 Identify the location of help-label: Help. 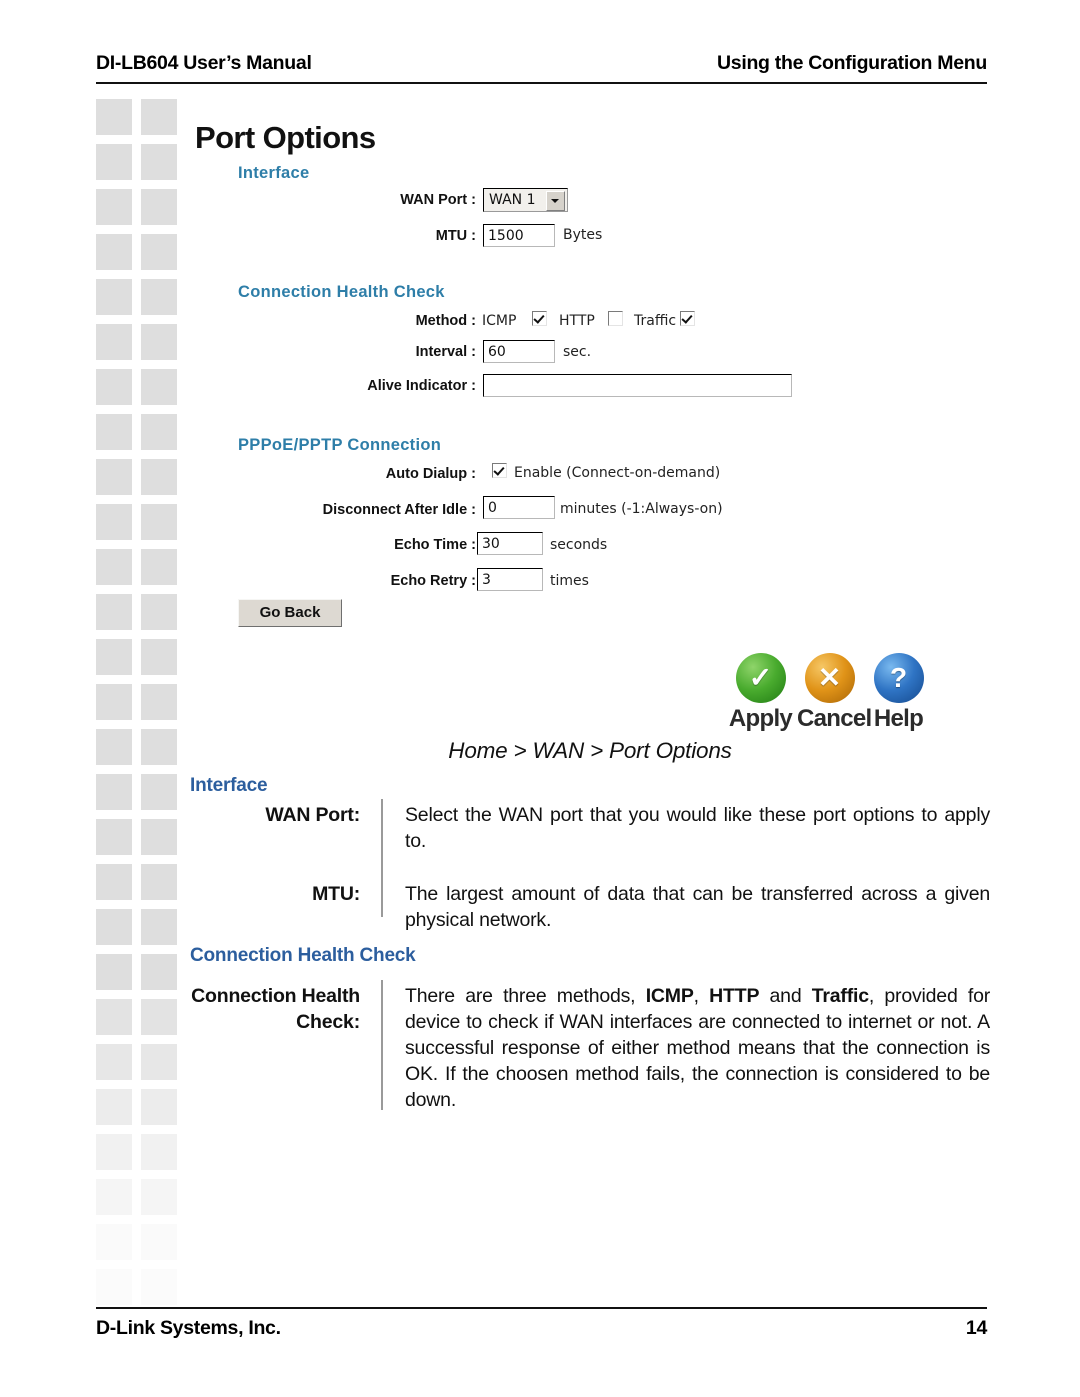
(898, 718).